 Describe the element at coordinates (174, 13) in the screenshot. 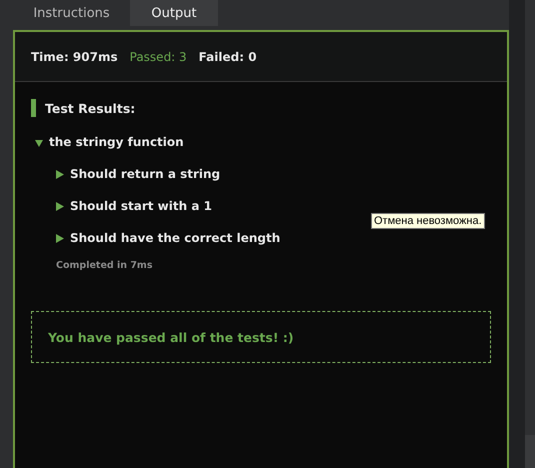

I see `tab: Output` at that location.